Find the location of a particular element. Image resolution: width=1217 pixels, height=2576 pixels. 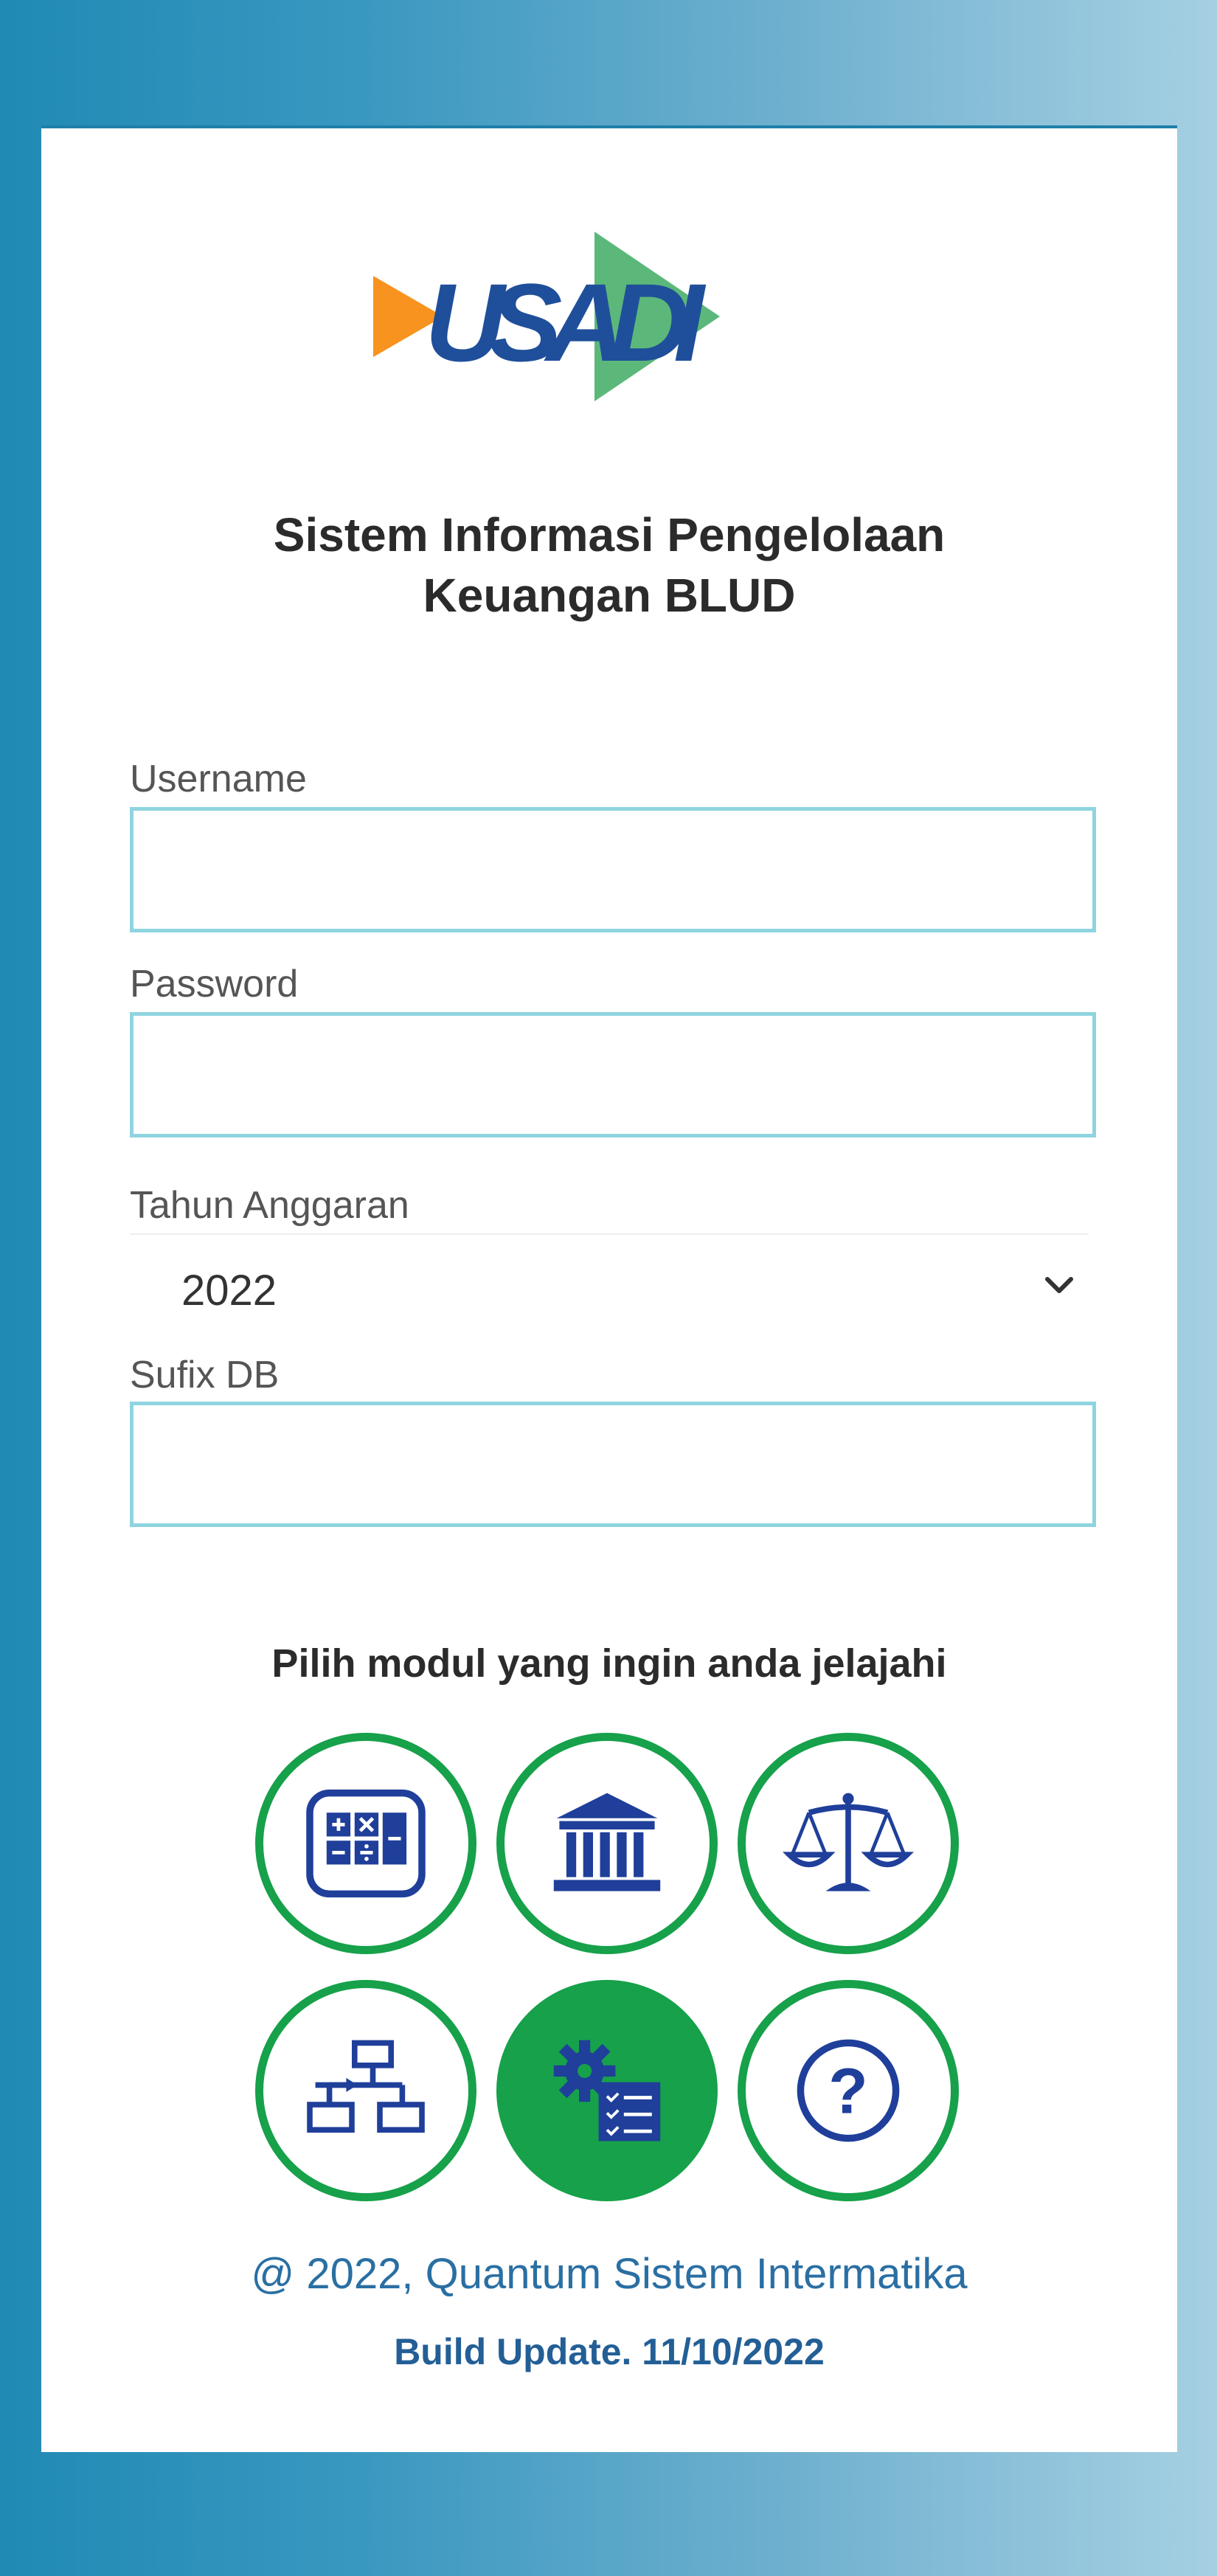

password-input is located at coordinates (613, 1075).